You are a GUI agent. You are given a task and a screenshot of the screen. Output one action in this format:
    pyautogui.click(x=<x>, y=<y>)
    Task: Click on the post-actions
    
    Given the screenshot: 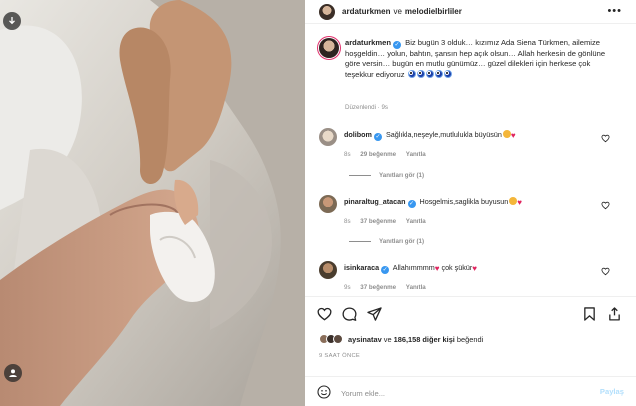 What is the action you would take?
    pyautogui.click(x=470, y=316)
    